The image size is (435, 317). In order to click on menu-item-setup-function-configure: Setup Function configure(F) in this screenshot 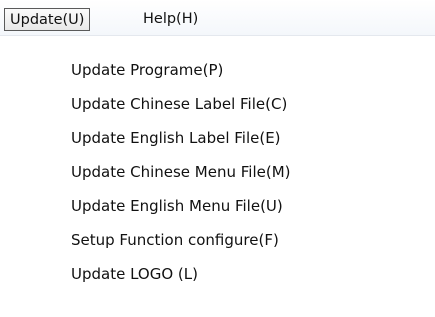, I will do `click(215, 240)`.